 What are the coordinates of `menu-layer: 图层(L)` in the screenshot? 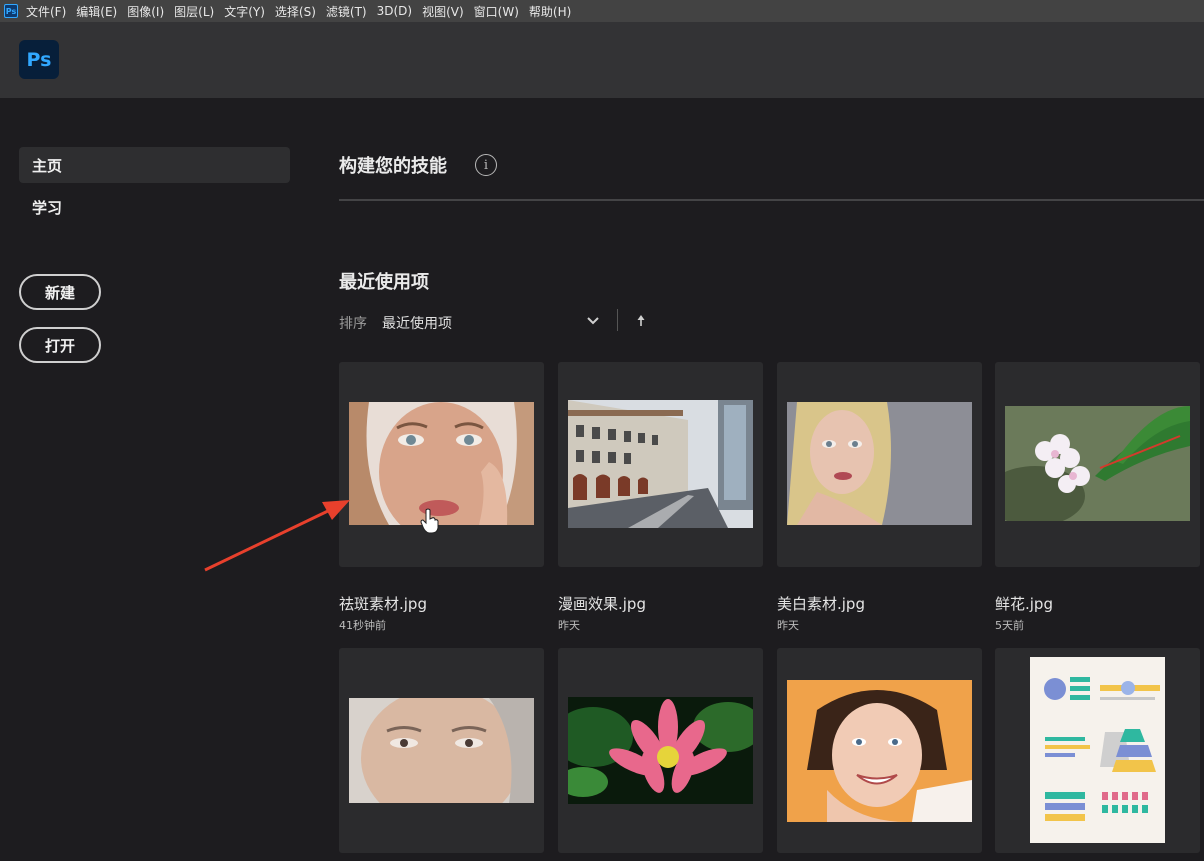 It's located at (194, 11).